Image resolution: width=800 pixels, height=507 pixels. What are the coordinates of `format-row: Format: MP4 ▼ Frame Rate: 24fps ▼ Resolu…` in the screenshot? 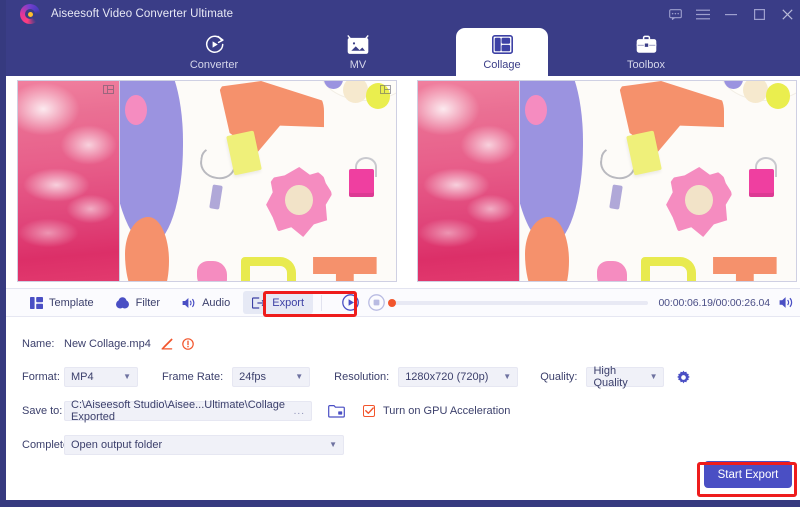 It's located at (403, 377).